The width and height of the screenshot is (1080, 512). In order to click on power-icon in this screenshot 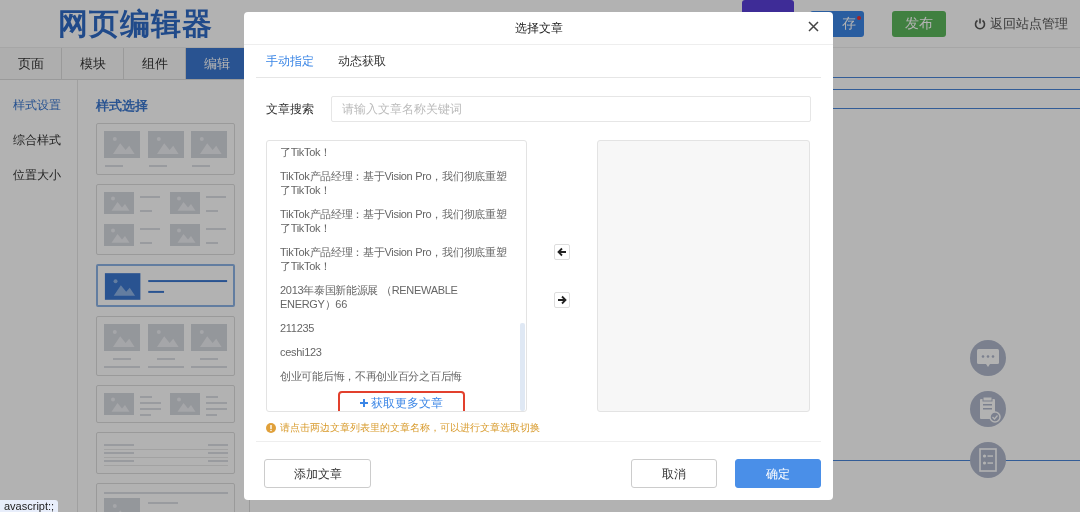, I will do `click(980, 23)`.